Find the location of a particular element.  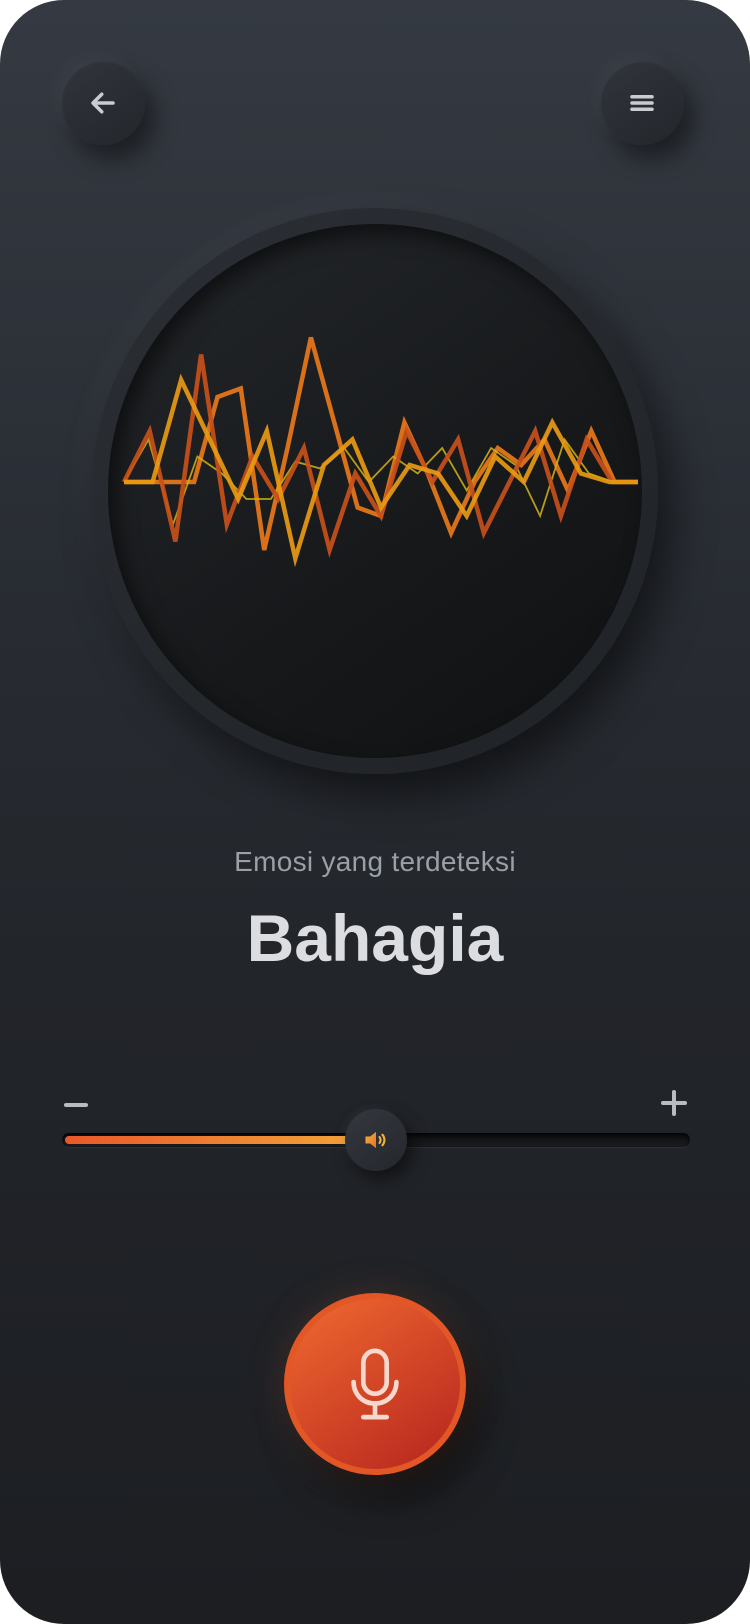

record-button is located at coordinates (375, 1384).